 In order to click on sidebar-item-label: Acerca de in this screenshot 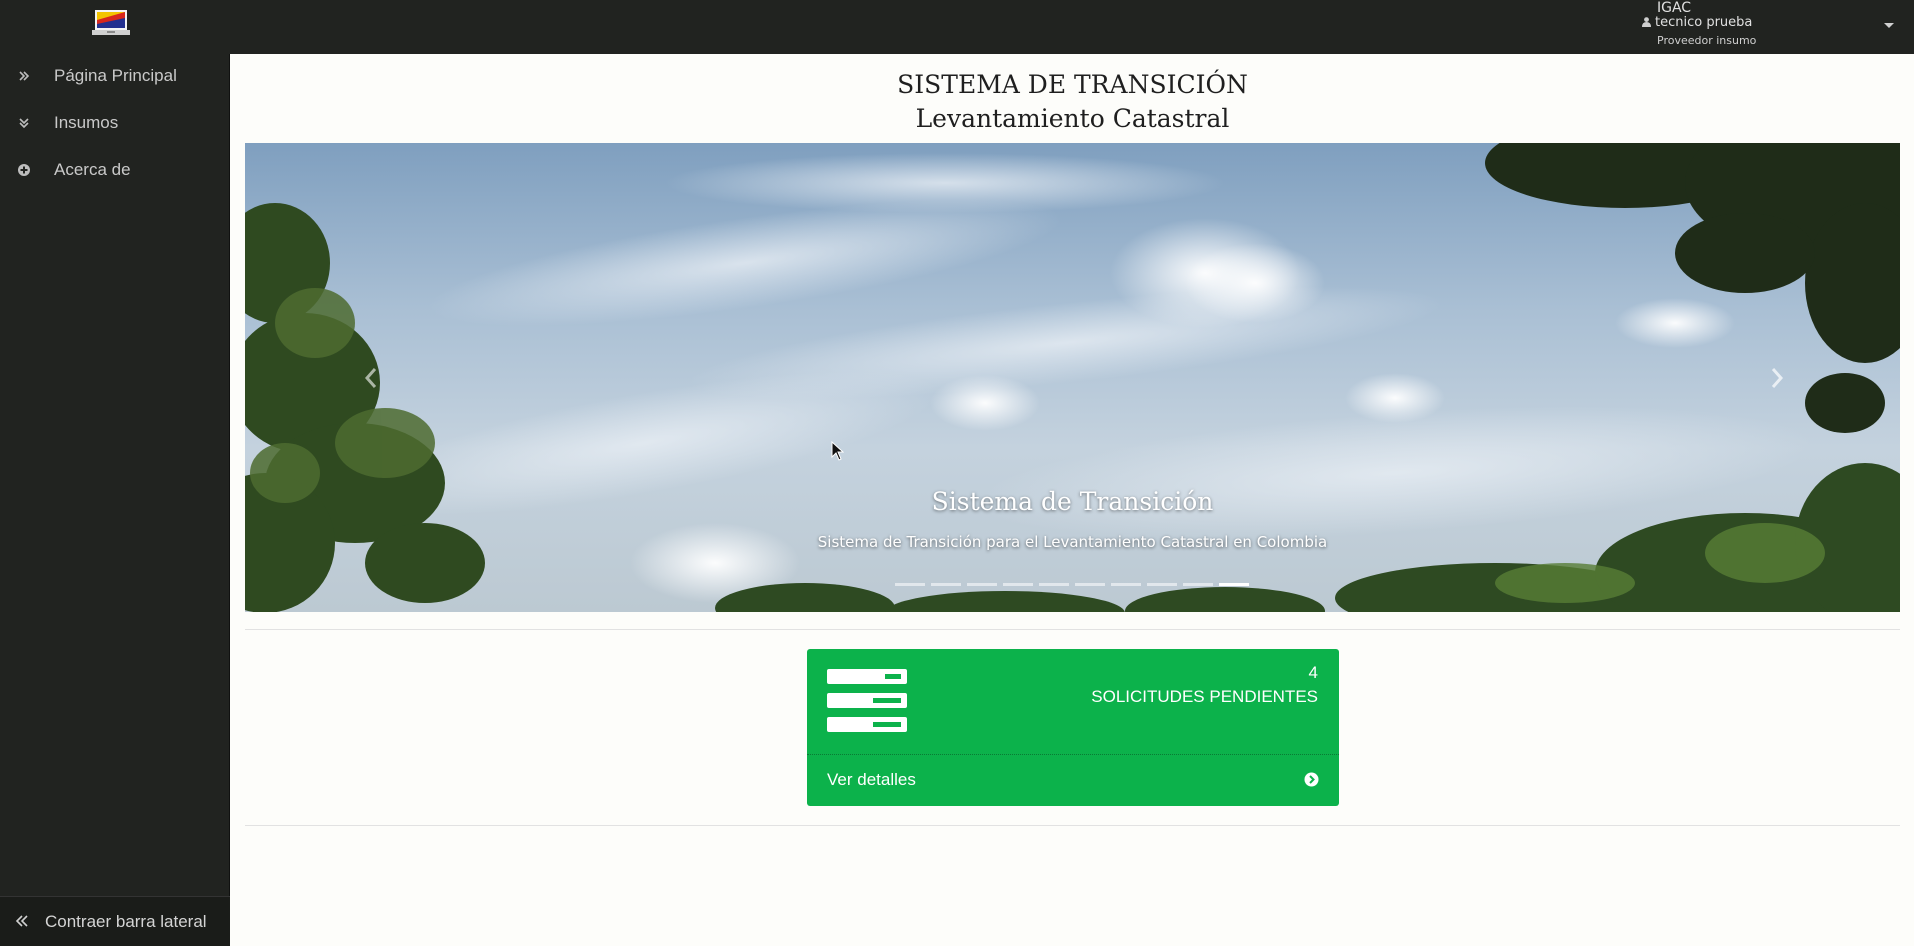, I will do `click(92, 169)`.